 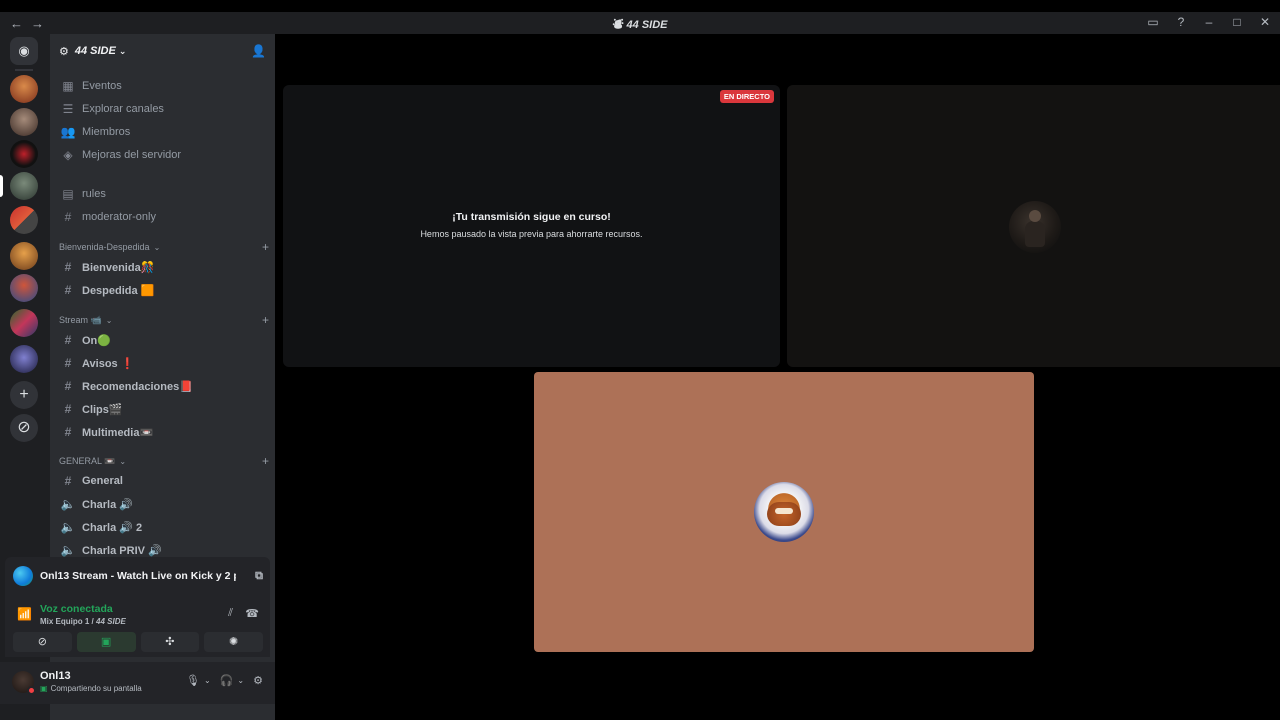 What do you see at coordinates (163, 86) in the screenshot?
I see `link-events: ▦ Eventos` at bounding box center [163, 86].